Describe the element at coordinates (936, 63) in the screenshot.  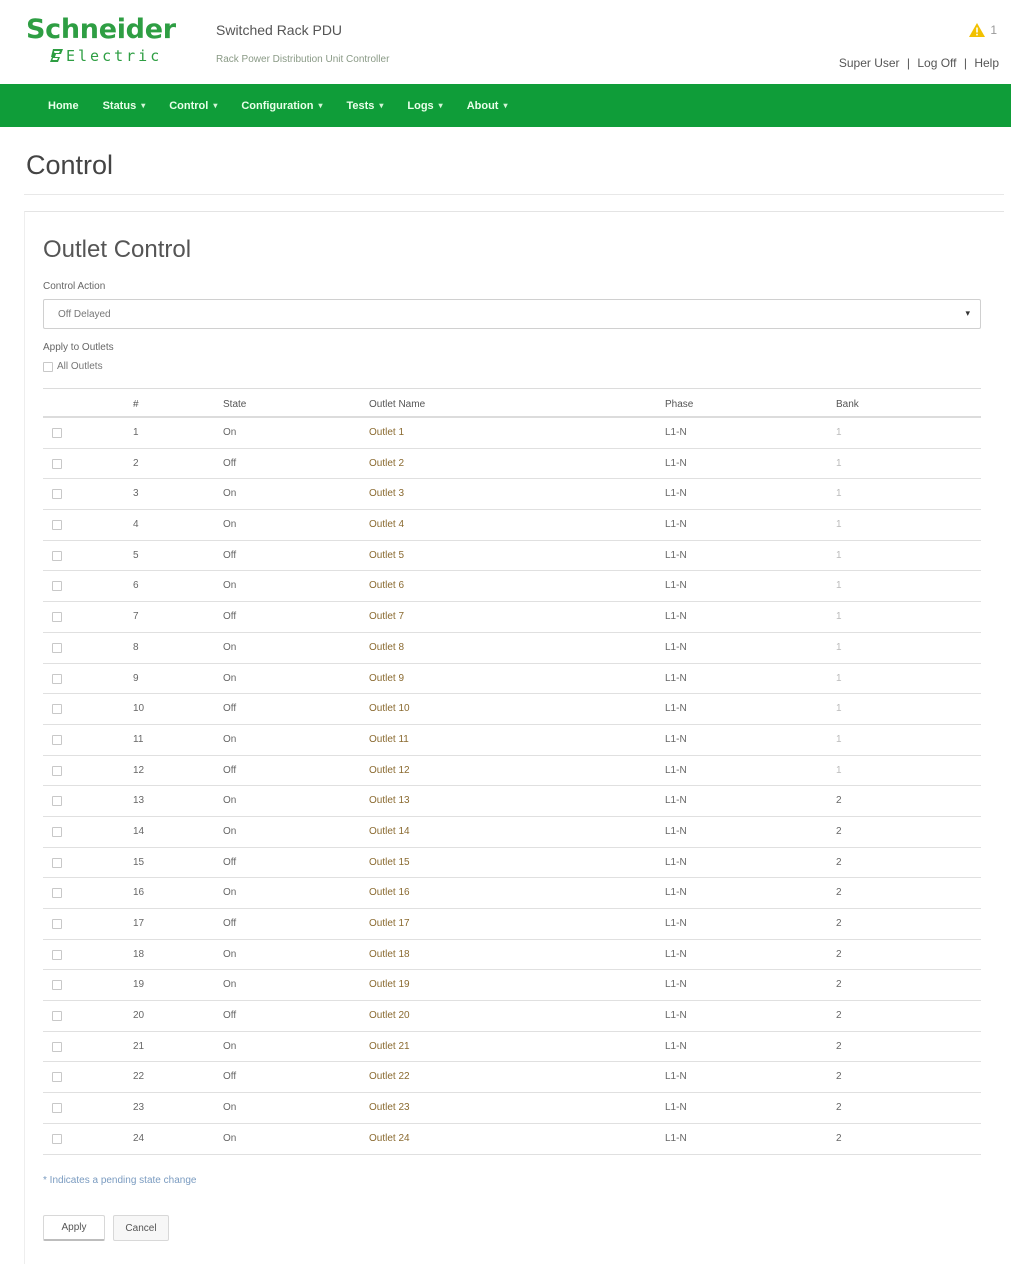
I see `log-off-link: Log Off` at that location.